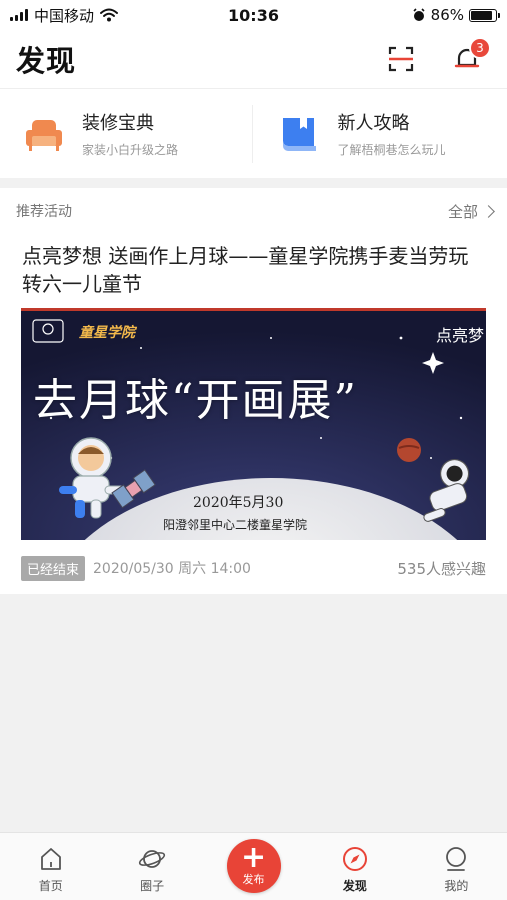 The height and width of the screenshot is (900, 507). What do you see at coordinates (50, 886) in the screenshot?
I see `tab-label: 首页` at bounding box center [50, 886].